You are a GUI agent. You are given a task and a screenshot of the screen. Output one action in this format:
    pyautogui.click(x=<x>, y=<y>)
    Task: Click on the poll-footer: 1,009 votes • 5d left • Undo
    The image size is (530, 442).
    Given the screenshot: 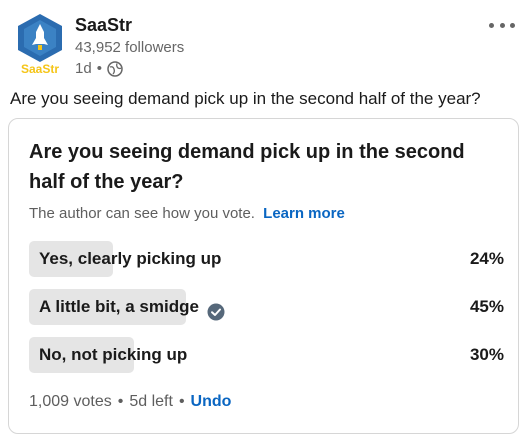 What is the action you would take?
    pyautogui.click(x=130, y=402)
    